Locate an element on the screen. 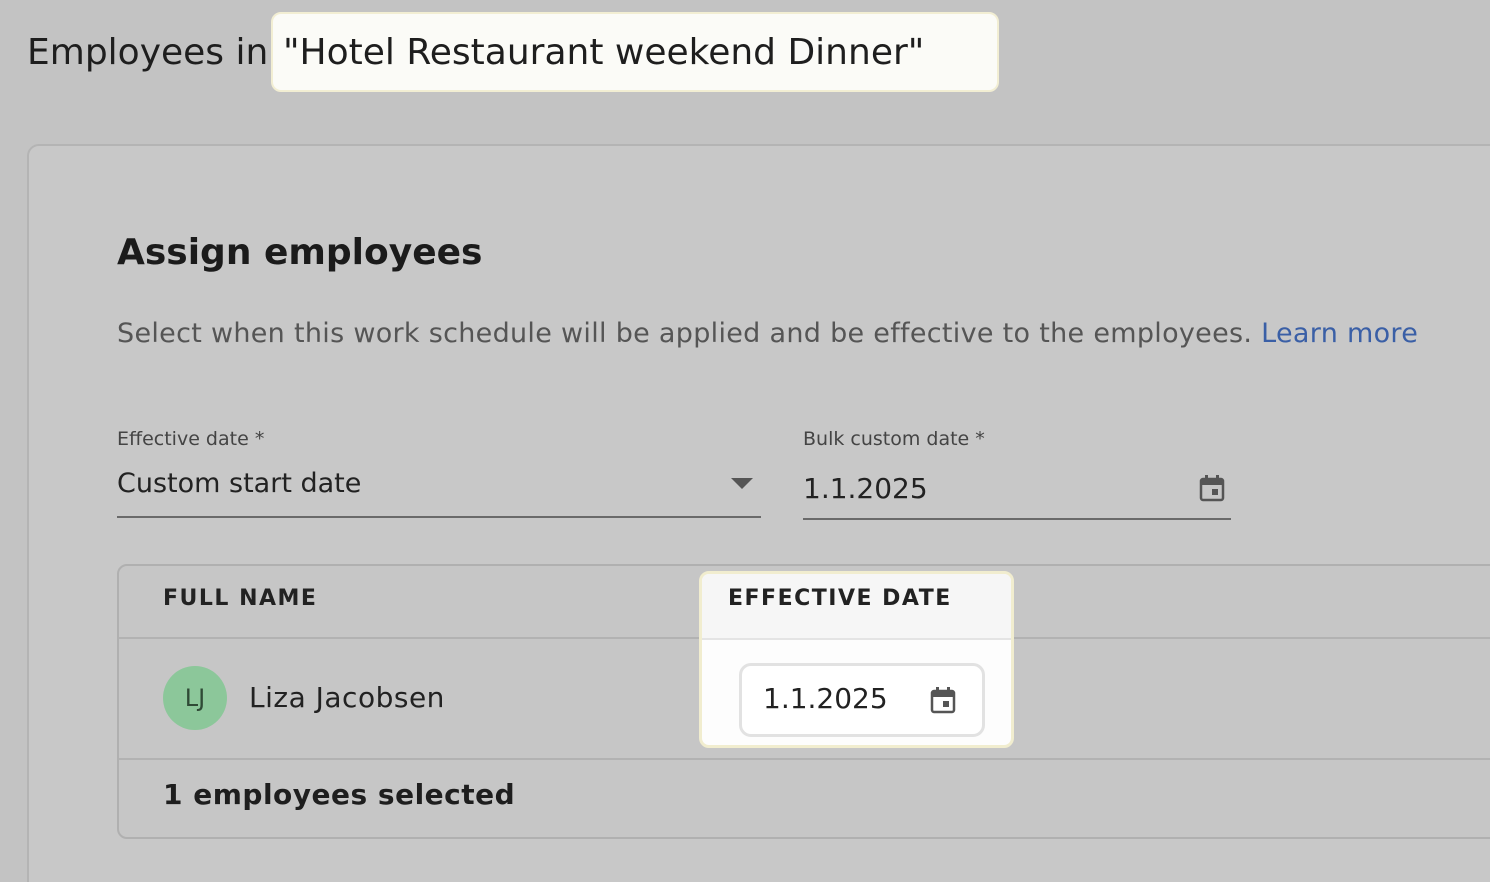  effective-date-select: Custom start date is located at coordinates (439, 491).